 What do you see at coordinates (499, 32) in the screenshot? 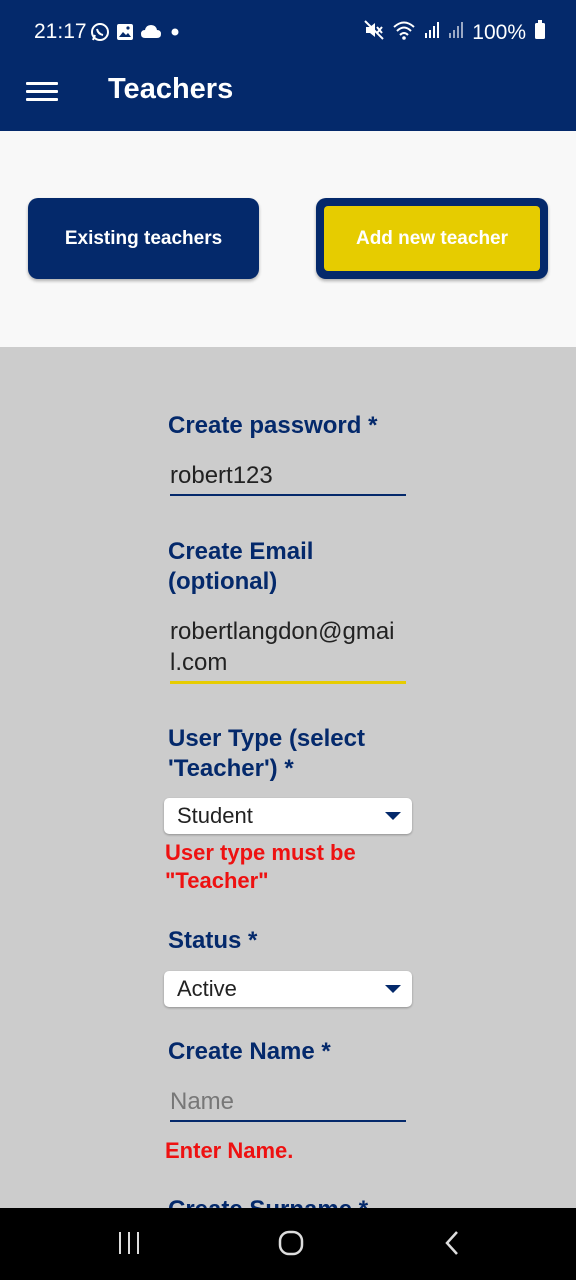
I see `battery-label: 100%` at bounding box center [499, 32].